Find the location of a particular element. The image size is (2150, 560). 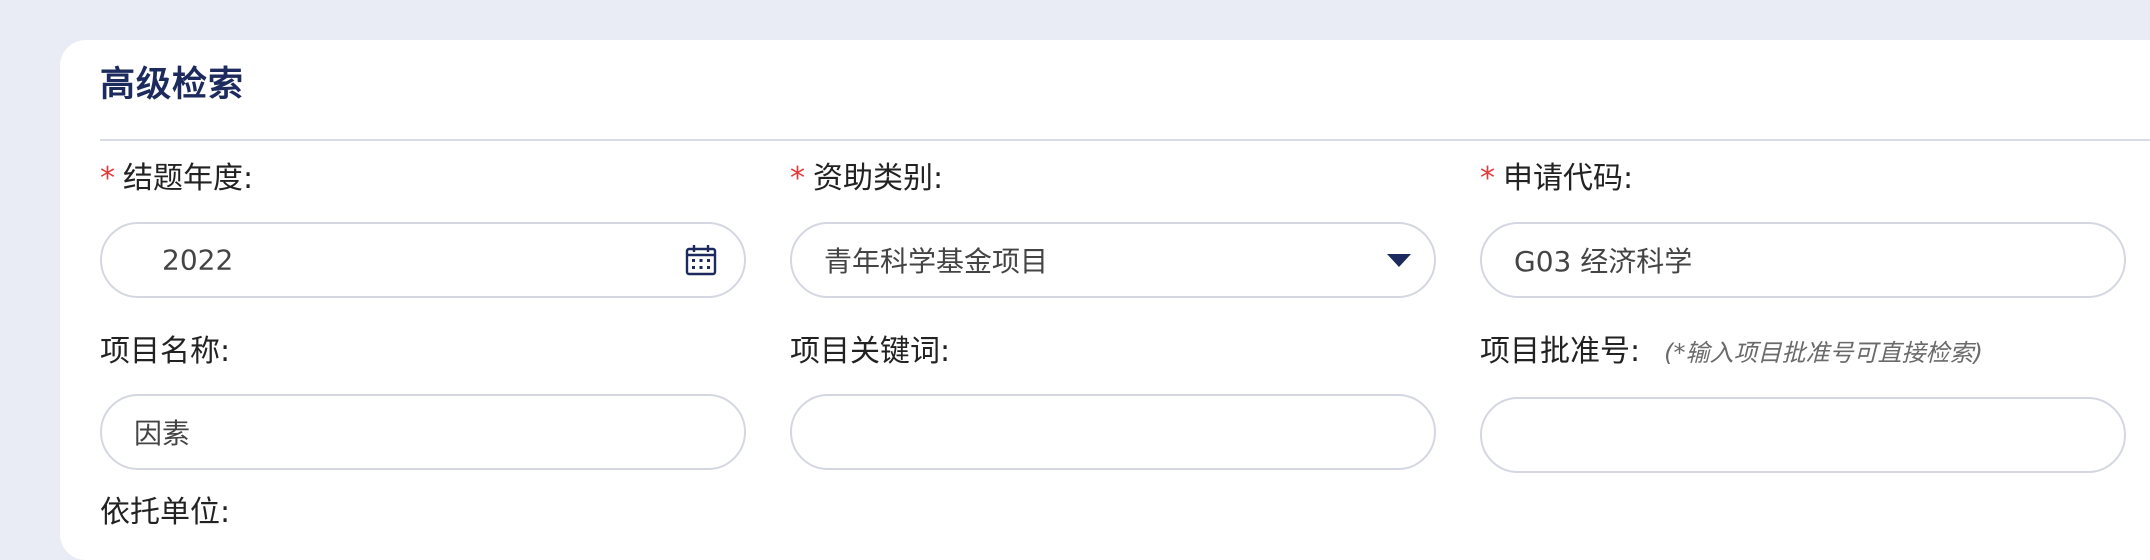

funding-category-label-text: 资助类别: is located at coordinates (878, 178).